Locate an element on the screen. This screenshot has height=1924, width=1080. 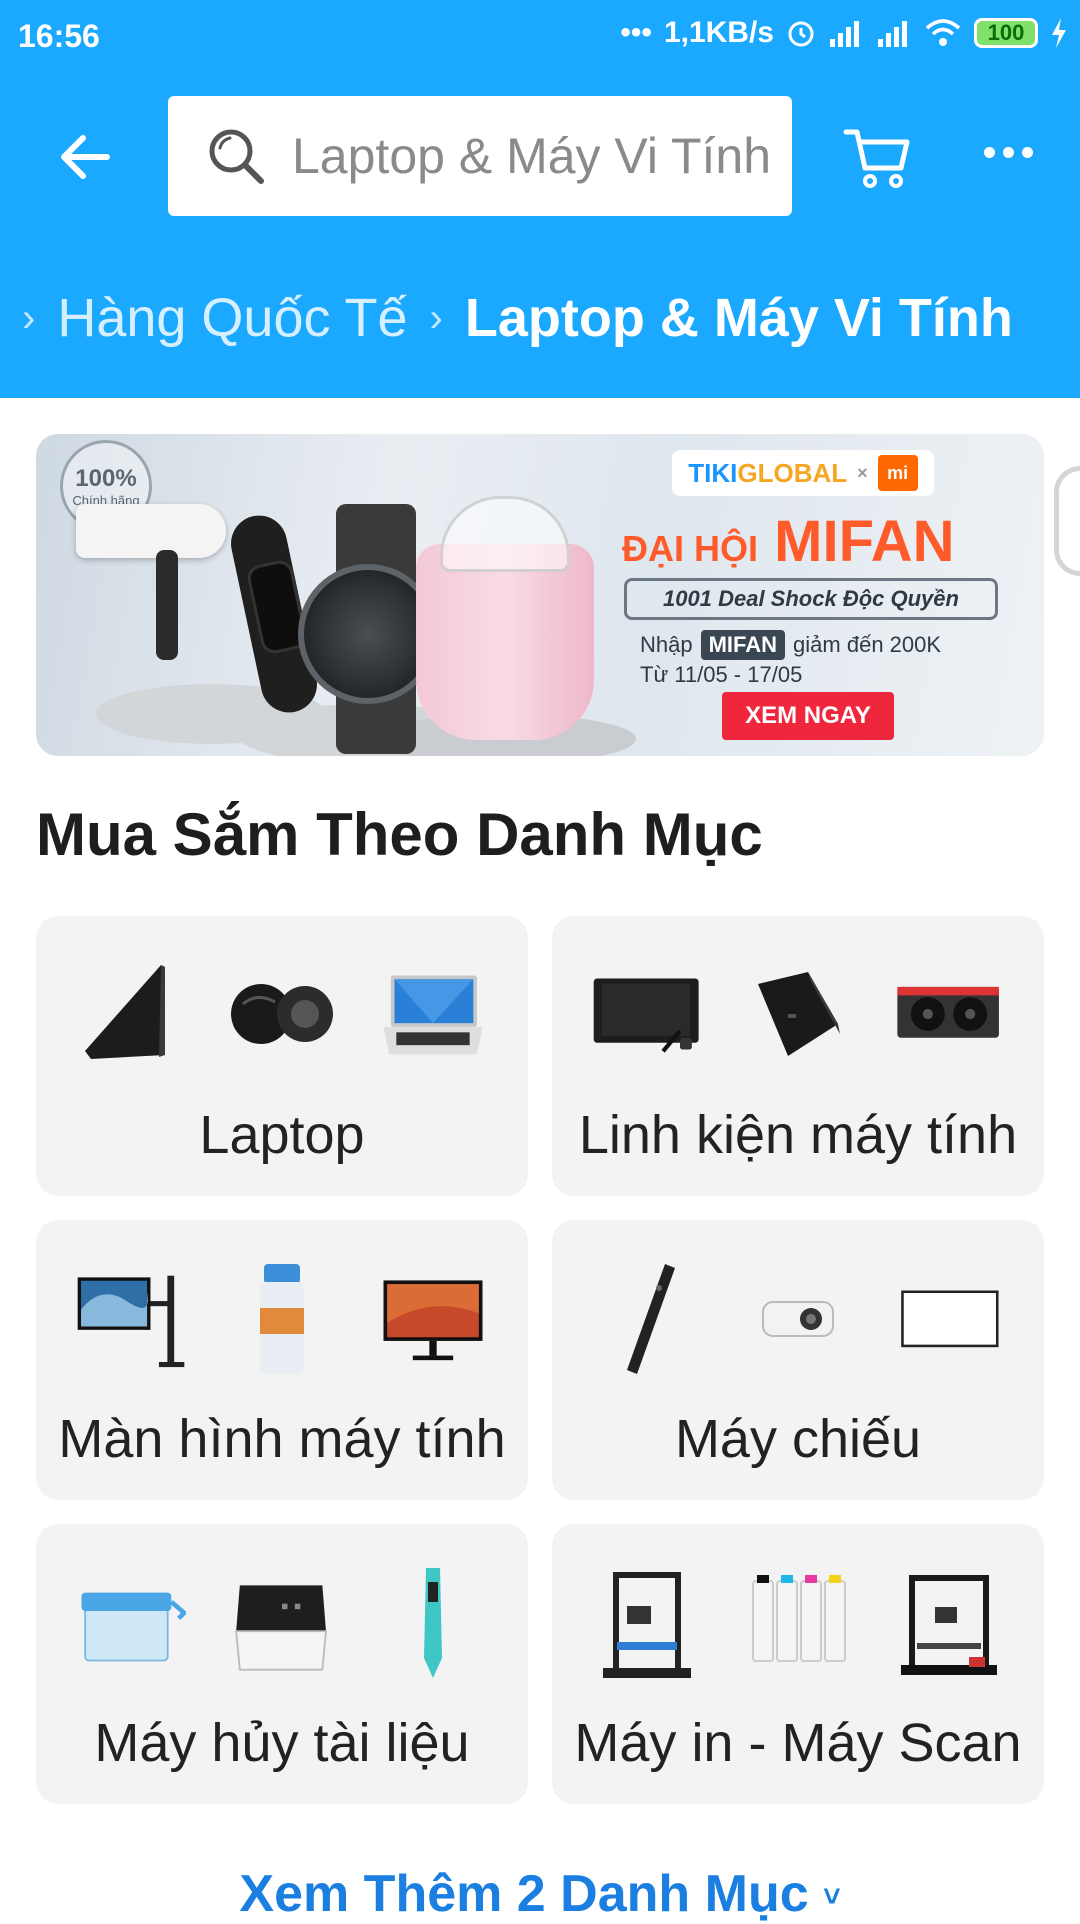
usb-hub-image is located at coordinates (798, 1014).